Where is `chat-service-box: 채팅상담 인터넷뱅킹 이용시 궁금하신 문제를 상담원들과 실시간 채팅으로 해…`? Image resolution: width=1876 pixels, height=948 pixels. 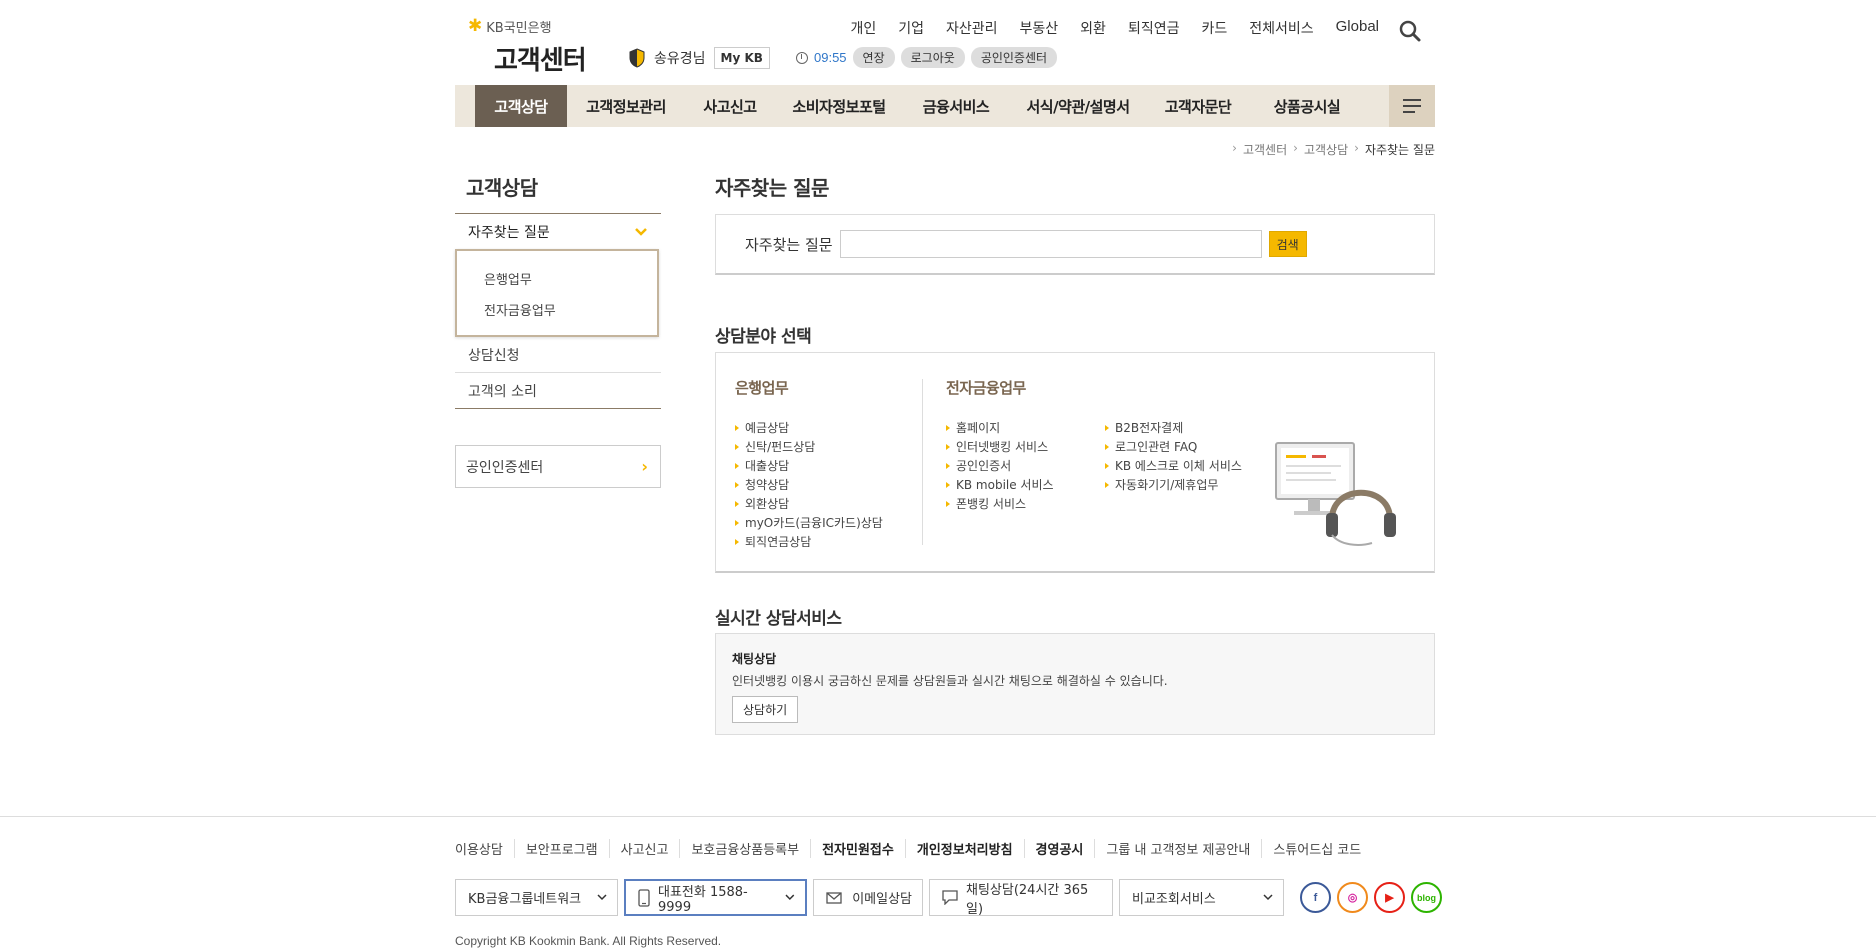 chat-service-box: 채팅상담 인터넷뱅킹 이용시 궁금하신 문제를 상담원들과 실시간 채팅으로 해… is located at coordinates (1075, 684).